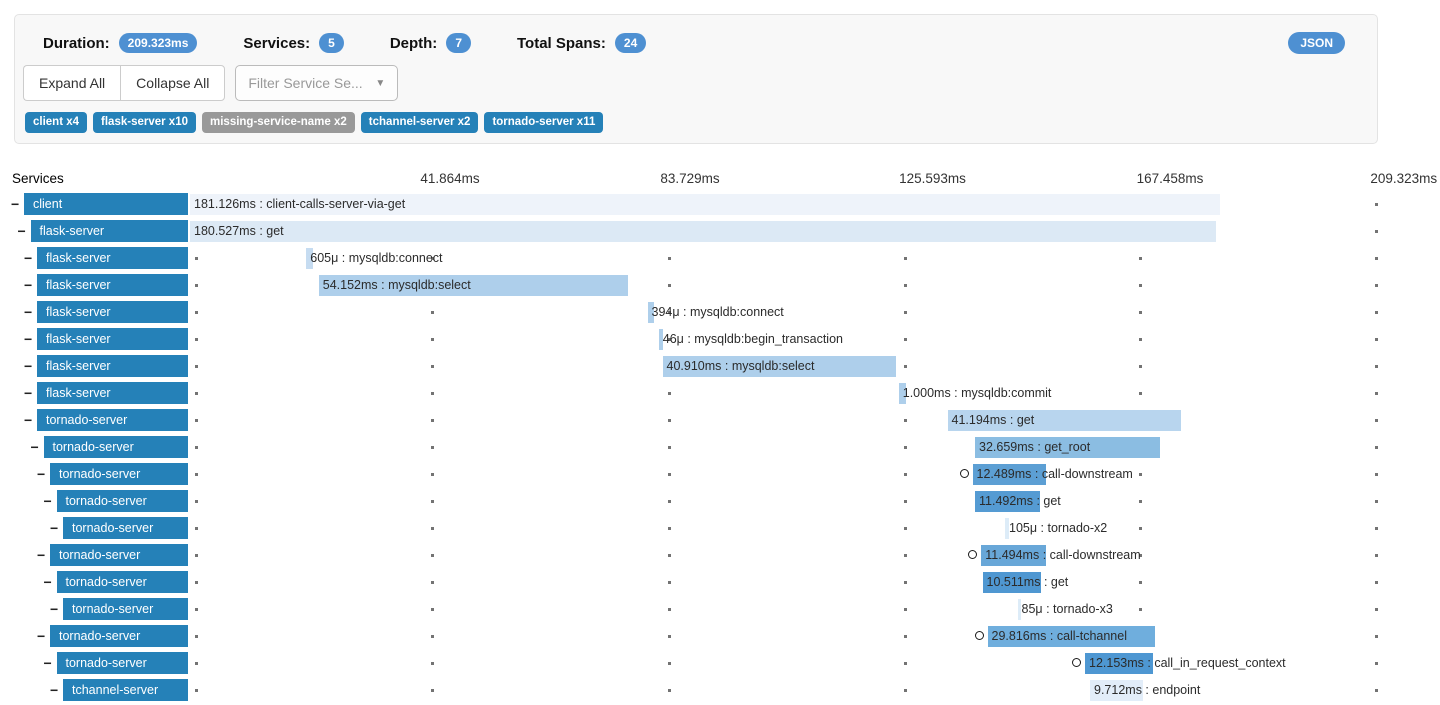 This screenshot has width=1440, height=705. I want to click on span-bar: 11.494ms : call-downstream, so click(1061, 555).